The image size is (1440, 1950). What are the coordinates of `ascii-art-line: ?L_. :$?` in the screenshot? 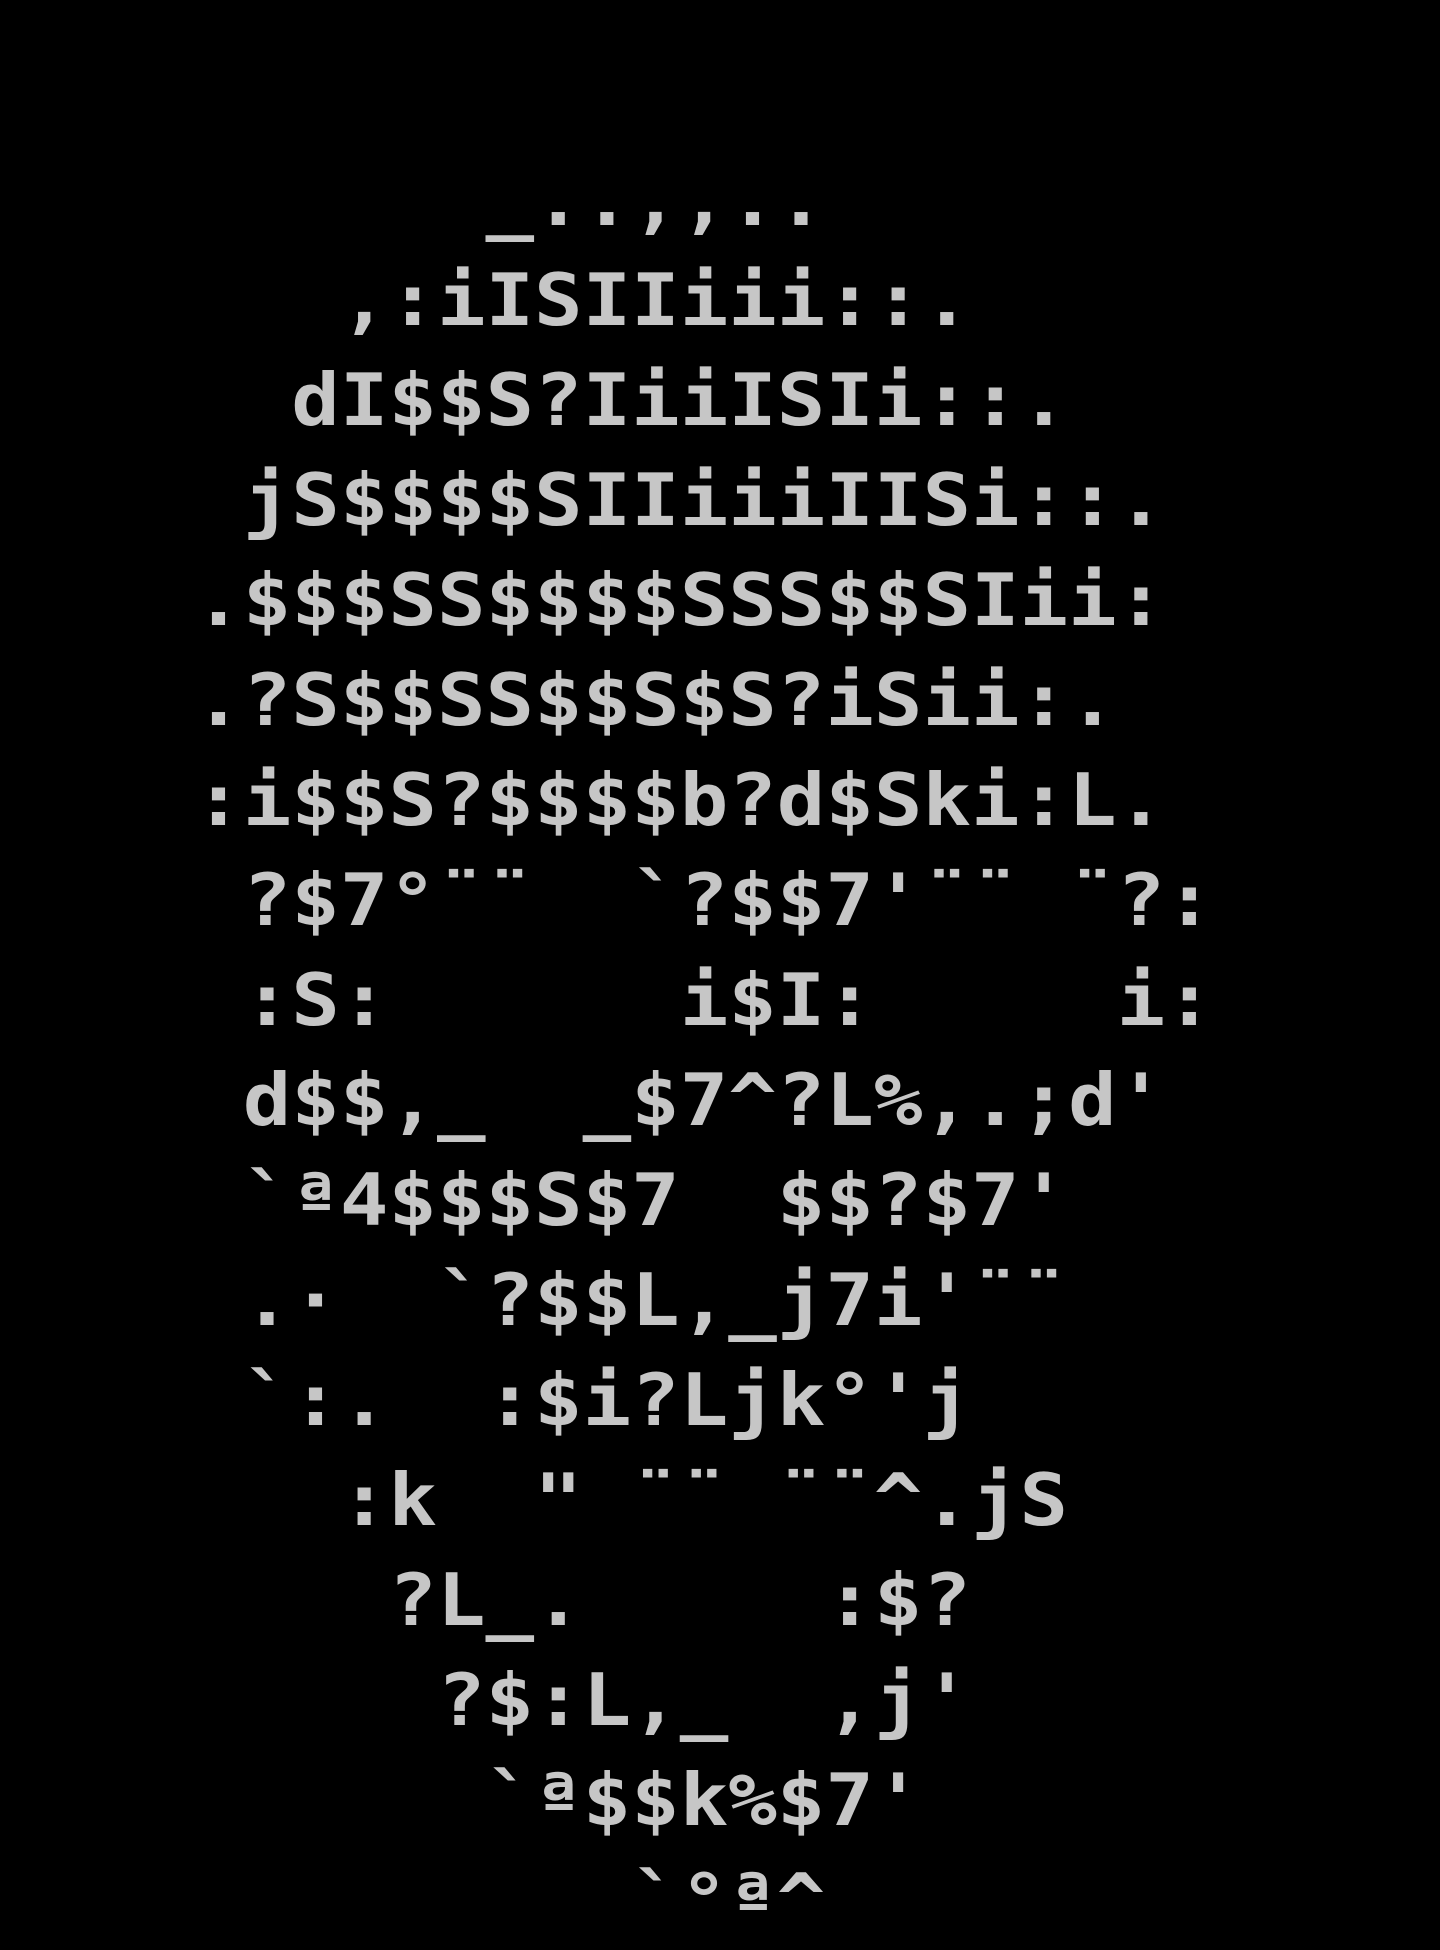 It's located at (485, 1600).